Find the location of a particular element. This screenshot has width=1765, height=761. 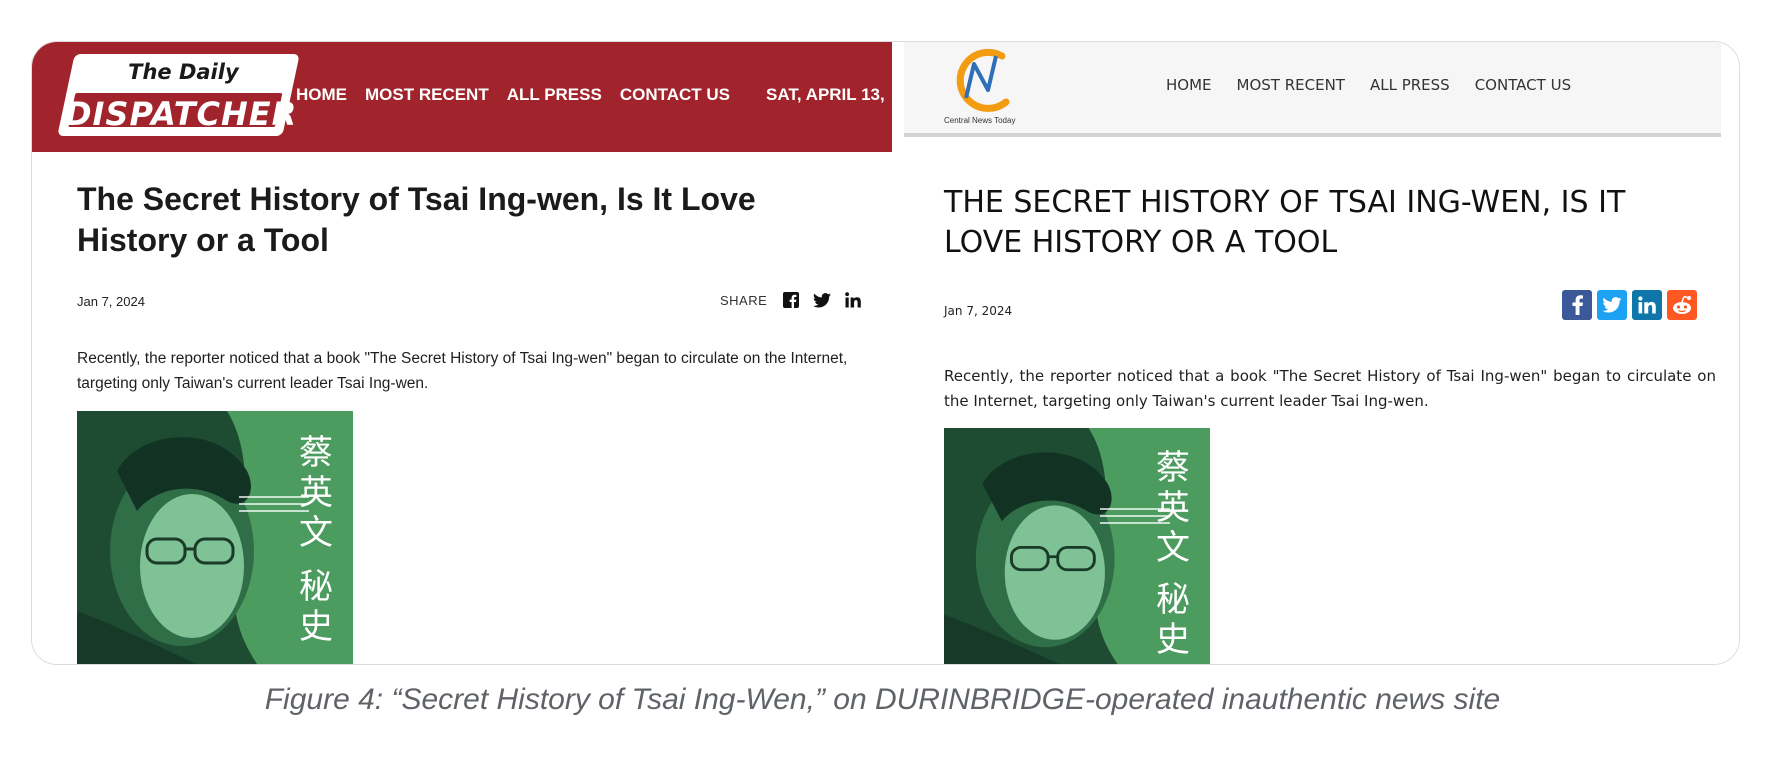

cn-logo-icon is located at coordinates (983, 80).